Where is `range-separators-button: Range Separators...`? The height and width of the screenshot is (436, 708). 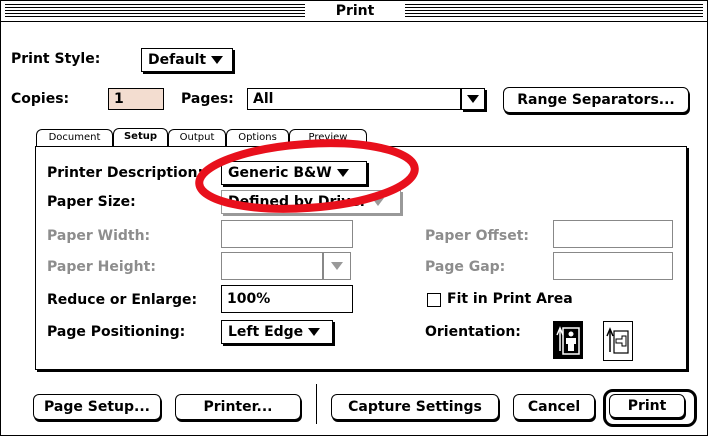 range-separators-button: Range Separators... is located at coordinates (596, 100).